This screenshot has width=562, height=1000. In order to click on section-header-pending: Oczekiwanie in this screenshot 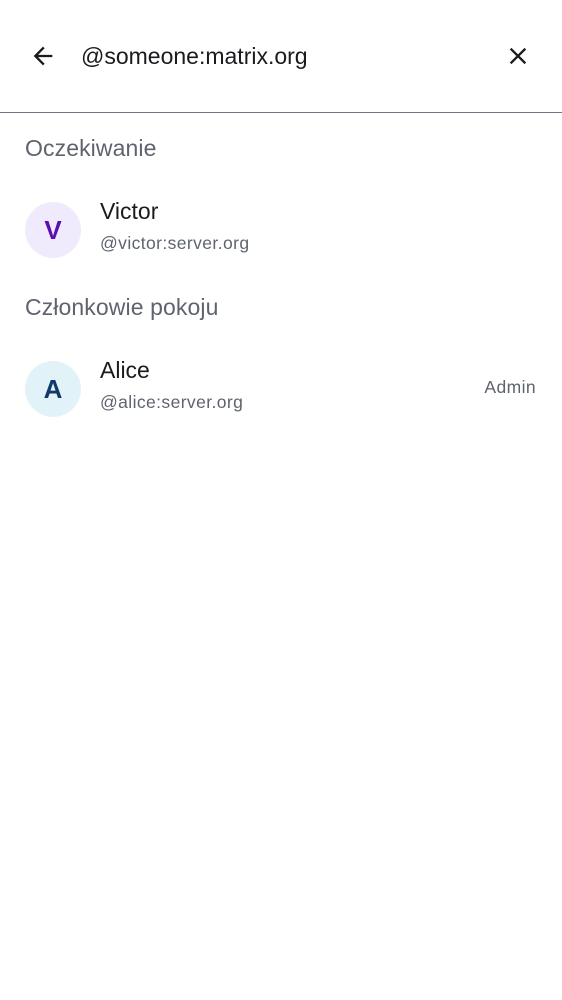, I will do `click(91, 148)`.